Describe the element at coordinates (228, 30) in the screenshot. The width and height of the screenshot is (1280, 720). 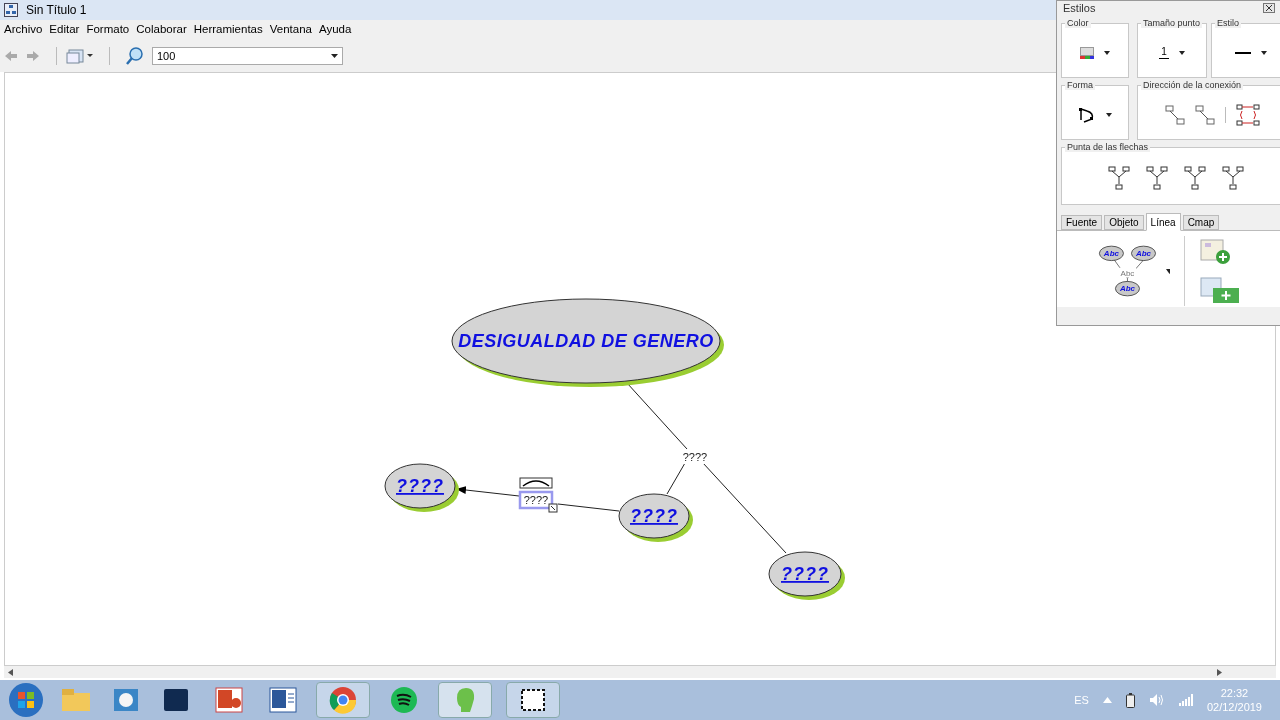
I see `menu-item: Herramientas` at that location.